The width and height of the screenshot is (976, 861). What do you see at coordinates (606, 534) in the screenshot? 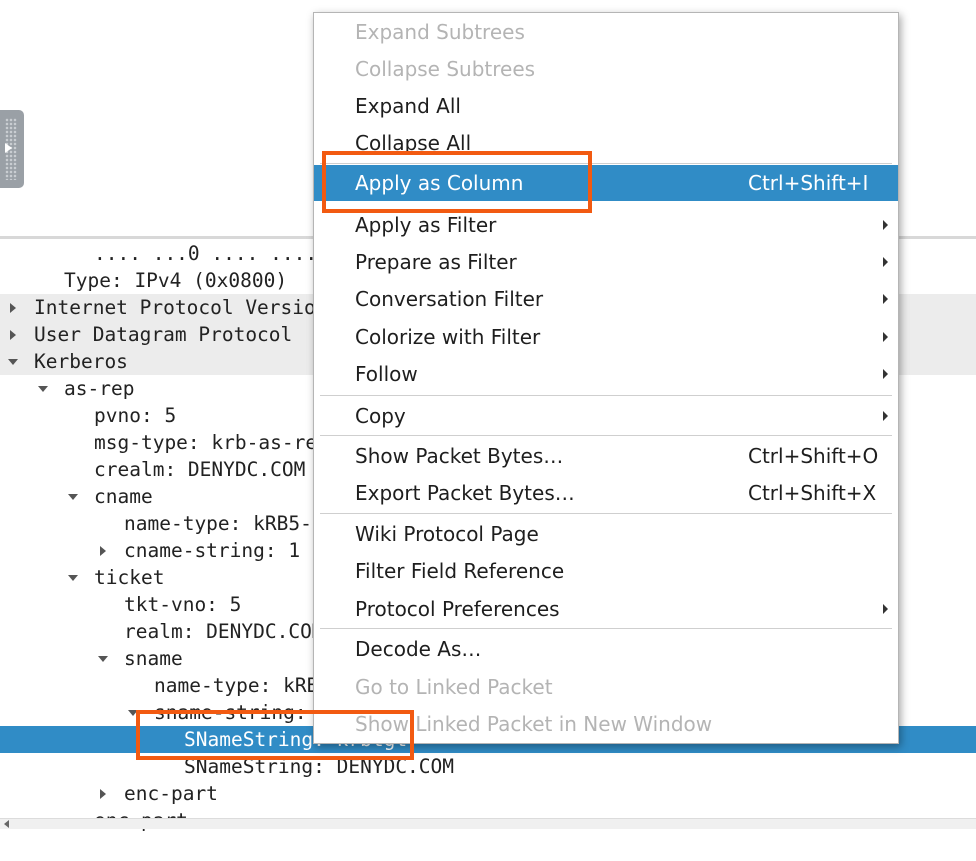
I see `menu-item-wiki-protocol-page: Wiki Protocol Page` at bounding box center [606, 534].